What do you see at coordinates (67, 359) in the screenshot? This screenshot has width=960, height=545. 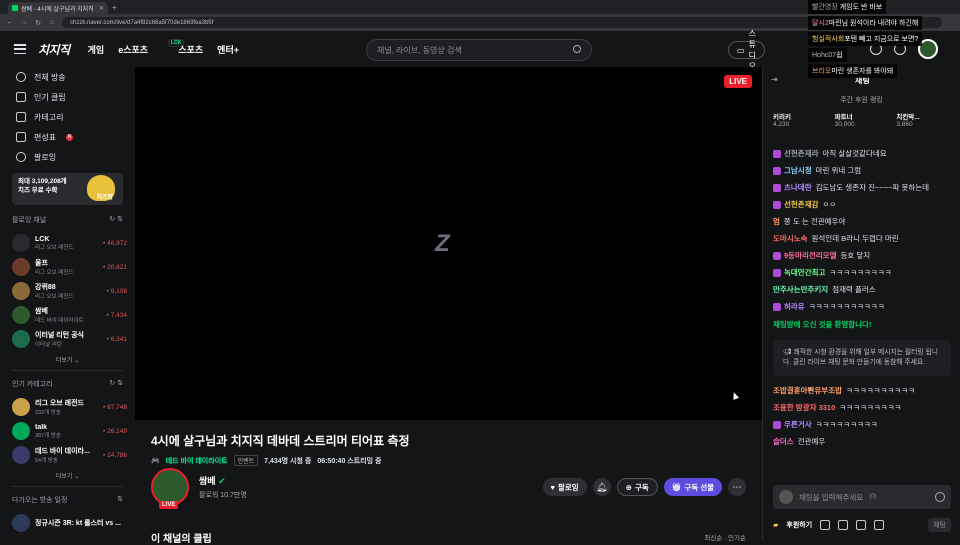 I see `more-following-button: 더보기 ⌄` at bounding box center [67, 359].